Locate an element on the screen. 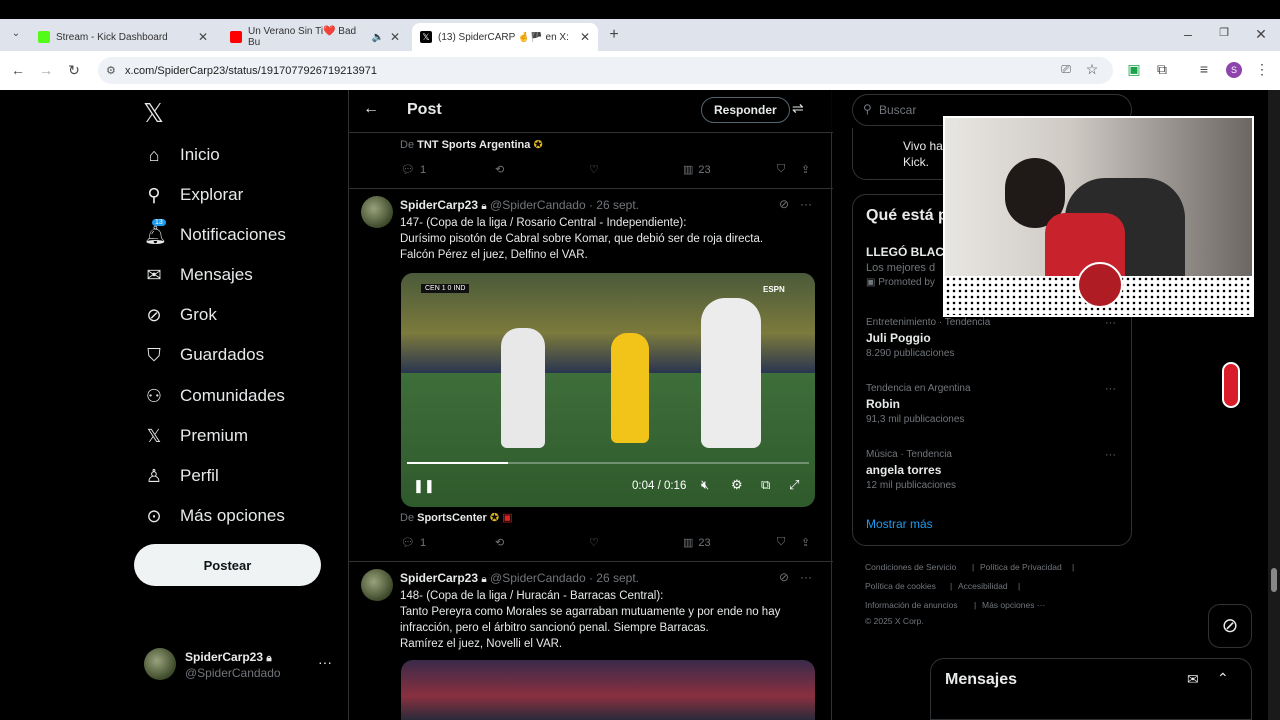 The width and height of the screenshot is (1280, 720). restore-icon: ❐ is located at coordinates (1224, 32).